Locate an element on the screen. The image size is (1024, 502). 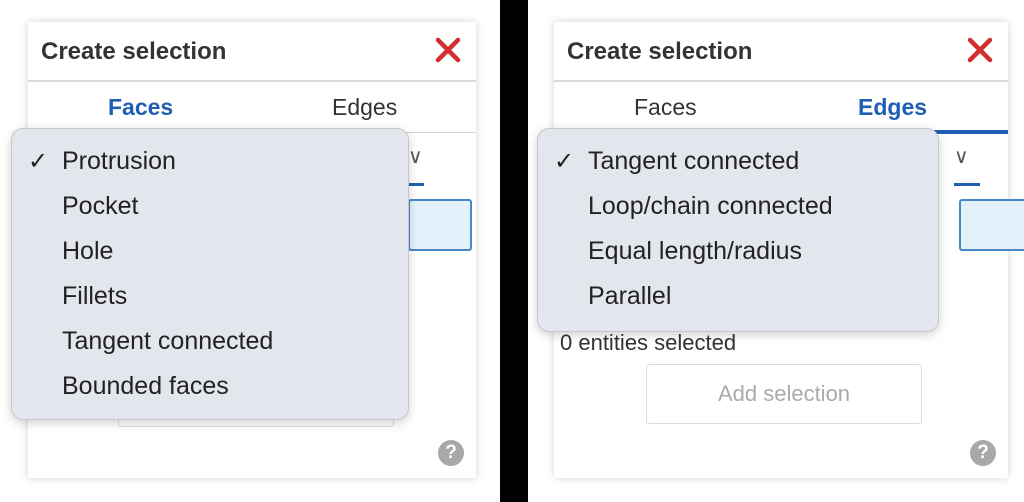
menu-item-tangent-connected: ✓ Tangent connected is located at coordinates (738, 164).